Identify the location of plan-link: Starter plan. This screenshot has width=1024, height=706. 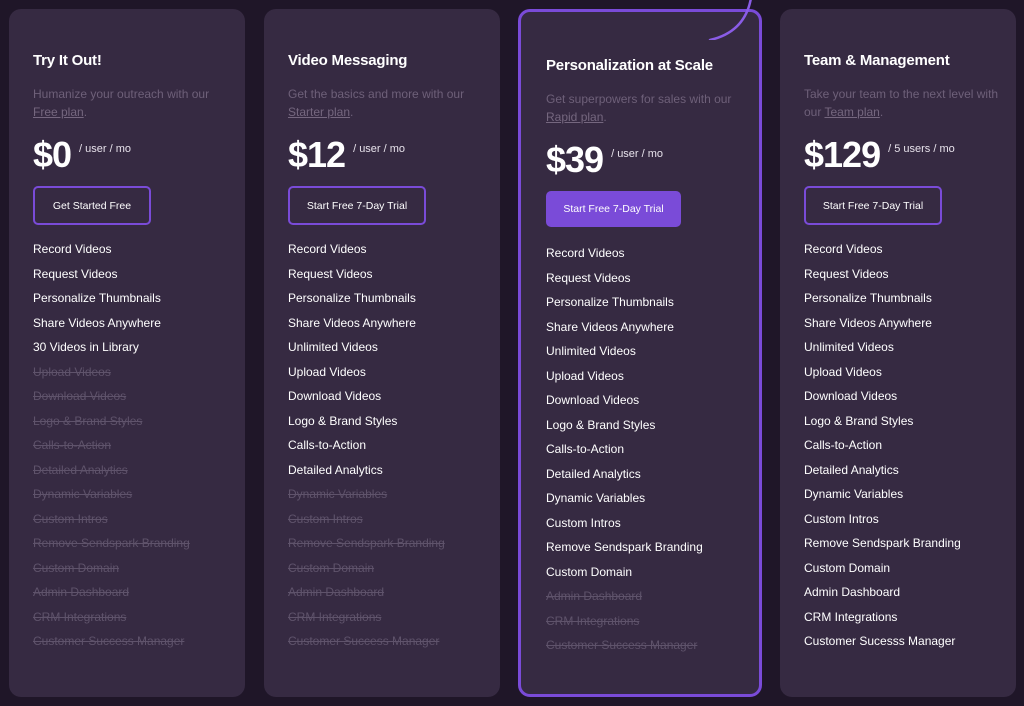
(319, 112).